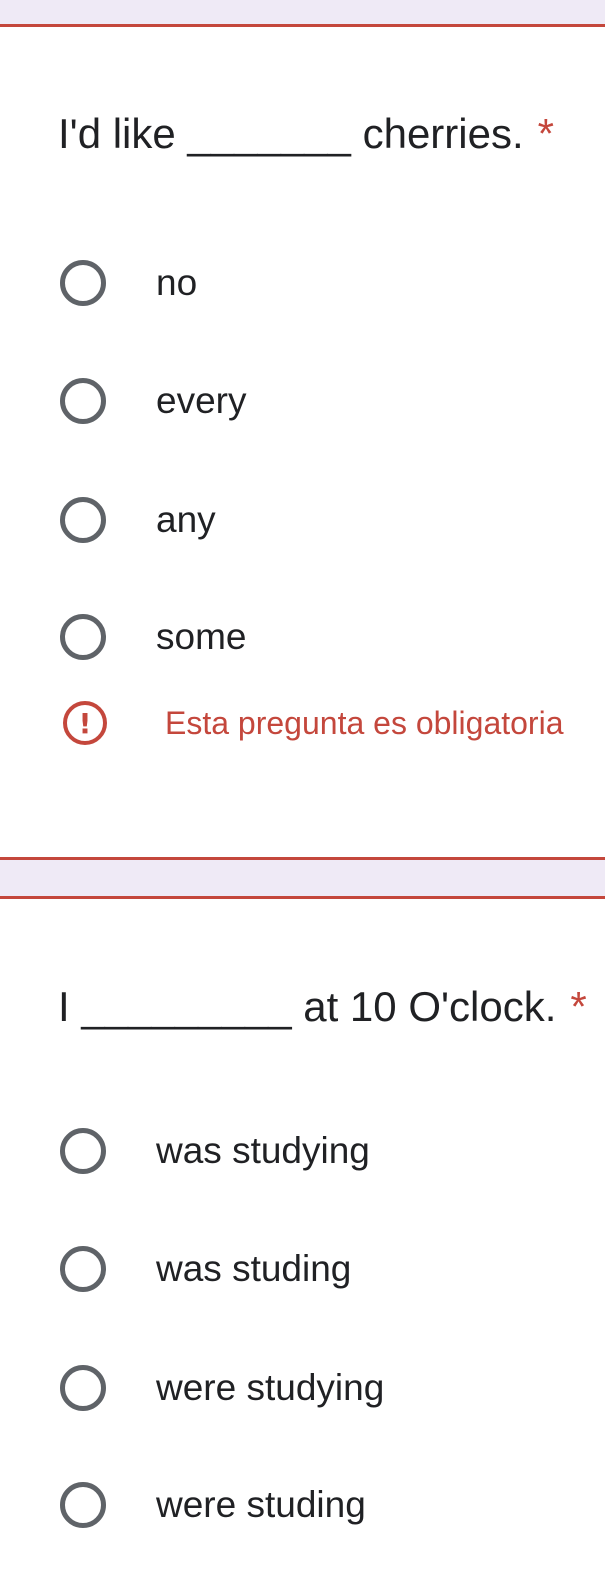 This screenshot has height=1596, width=605. I want to click on option-label: every, so click(201, 400).